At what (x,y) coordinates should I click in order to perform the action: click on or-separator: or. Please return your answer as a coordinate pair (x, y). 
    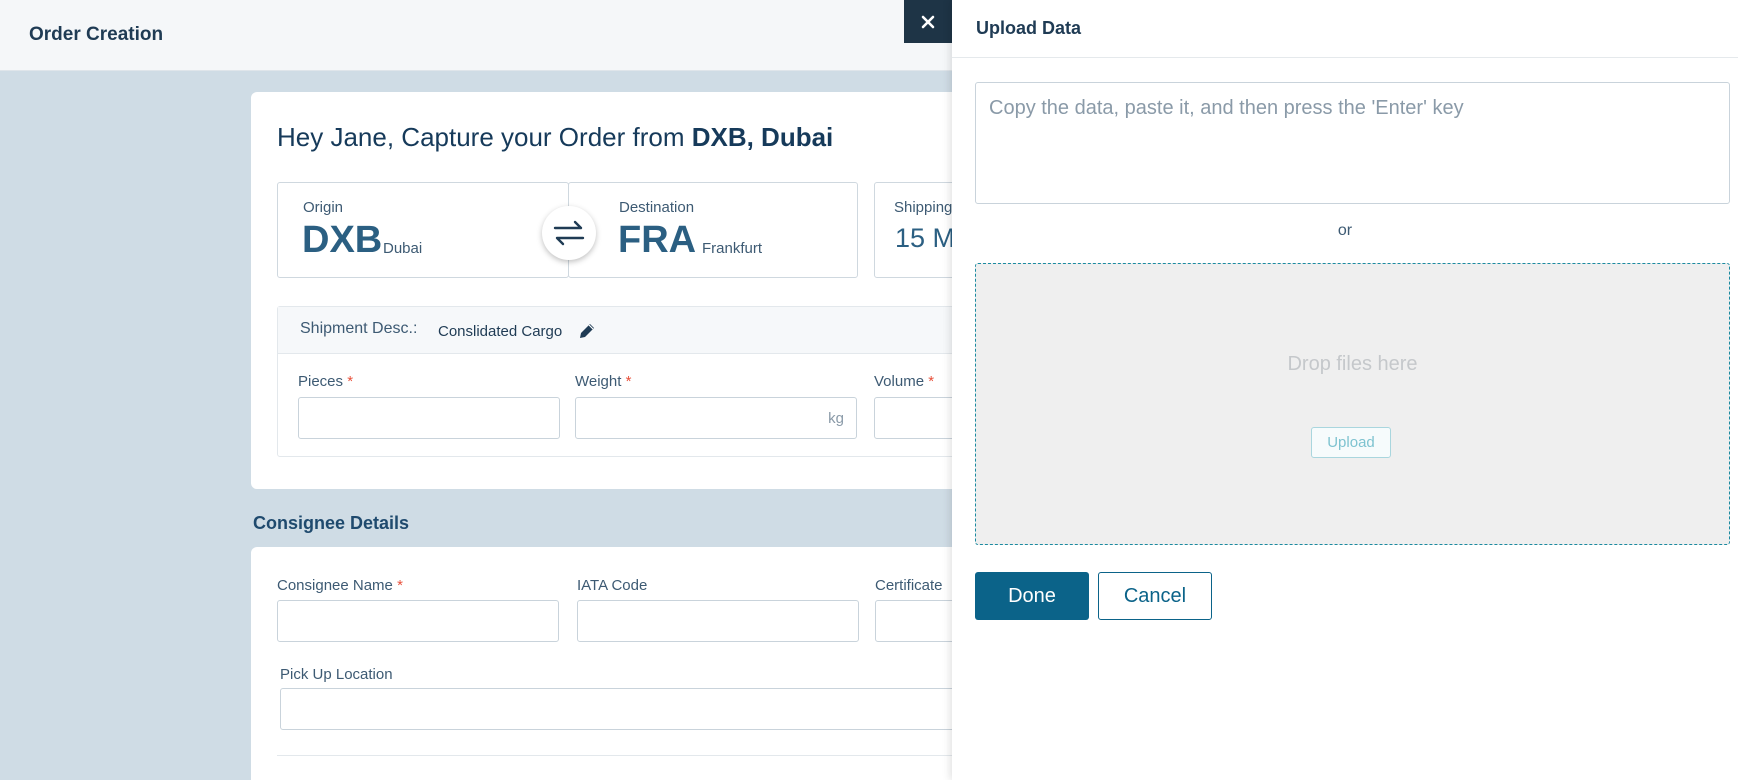
    Looking at the image, I should click on (1345, 230).